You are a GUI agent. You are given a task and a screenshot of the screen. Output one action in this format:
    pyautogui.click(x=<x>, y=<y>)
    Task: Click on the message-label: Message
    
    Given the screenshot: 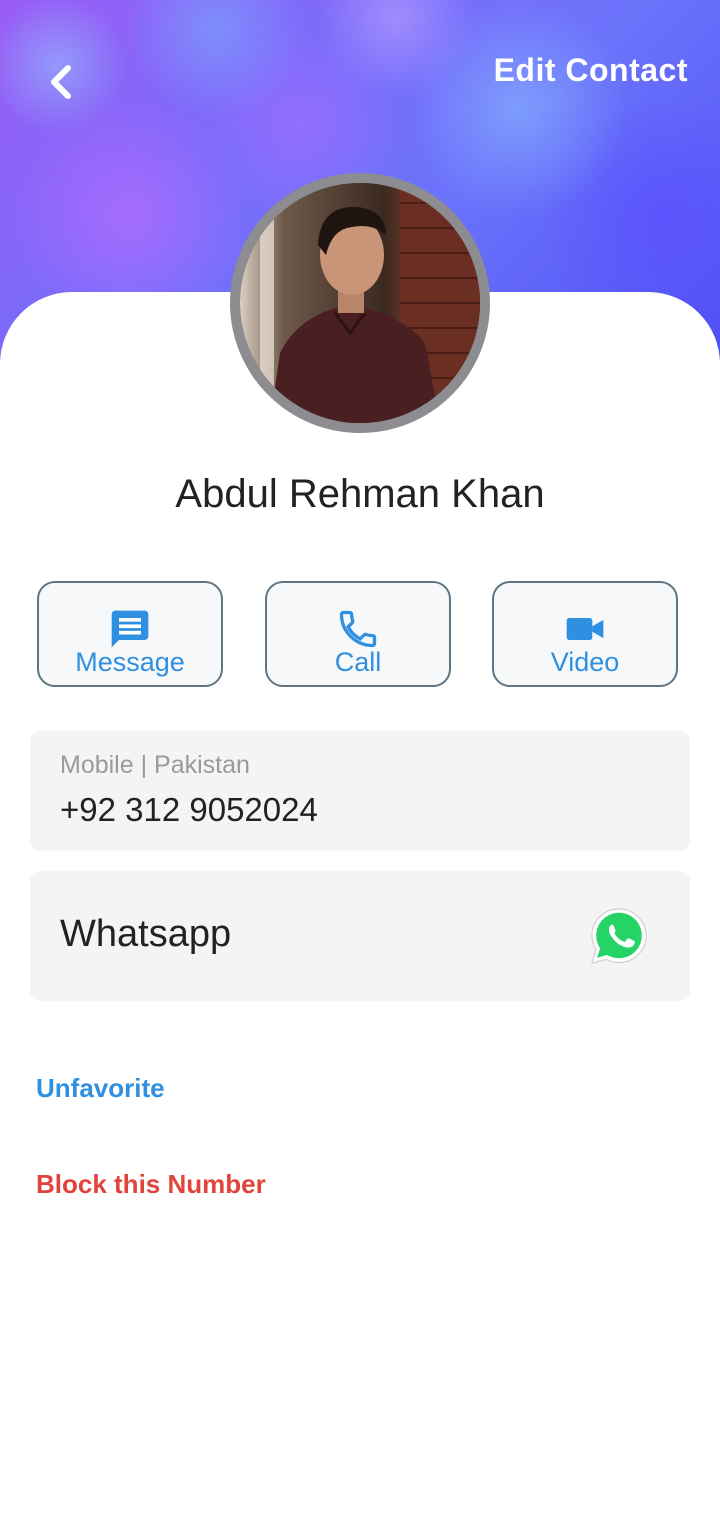 What is the action you would take?
    pyautogui.click(x=130, y=662)
    